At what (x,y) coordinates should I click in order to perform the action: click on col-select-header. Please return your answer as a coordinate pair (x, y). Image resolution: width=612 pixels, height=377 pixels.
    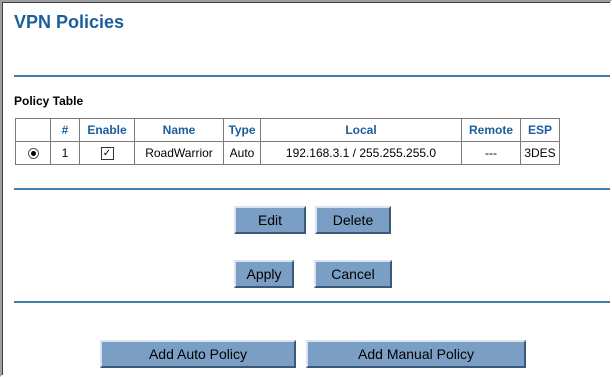
    Looking at the image, I should click on (33, 130).